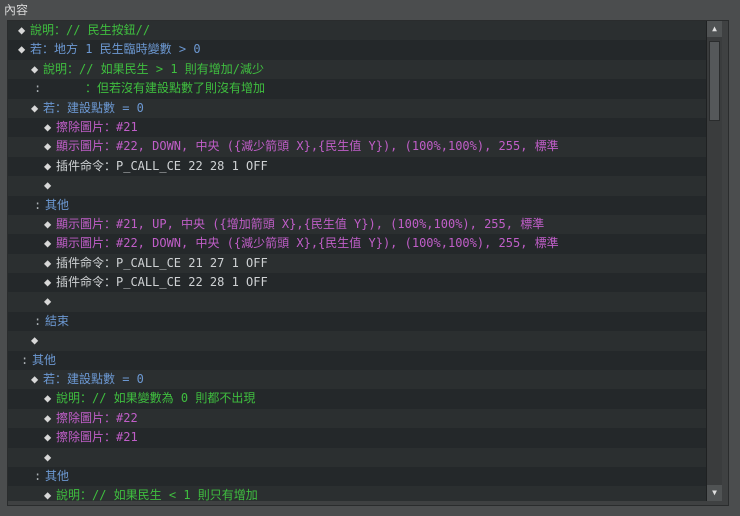 The image size is (740, 516). I want to click on command-text: 若：地方 1 民生臨時變數 > 0, so click(115, 49).